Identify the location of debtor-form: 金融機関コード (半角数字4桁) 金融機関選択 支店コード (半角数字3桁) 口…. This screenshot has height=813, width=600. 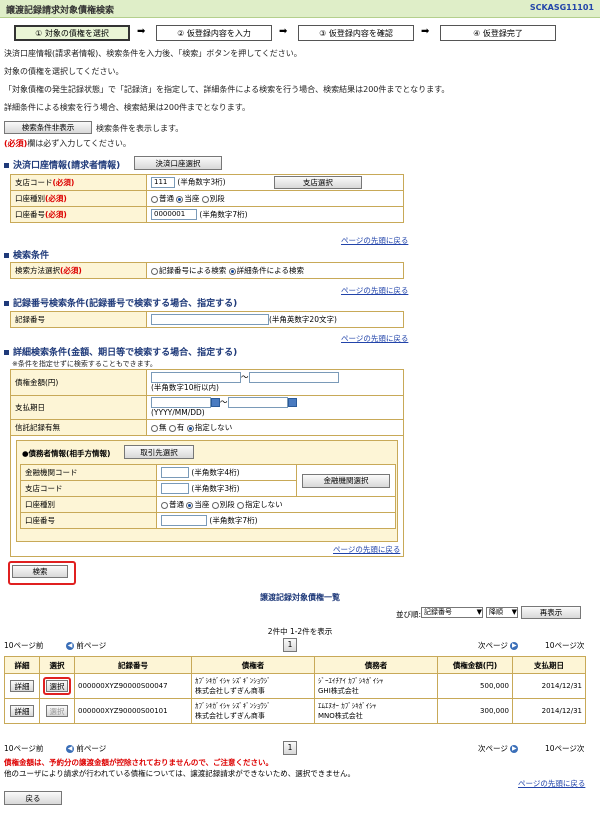
(208, 496).